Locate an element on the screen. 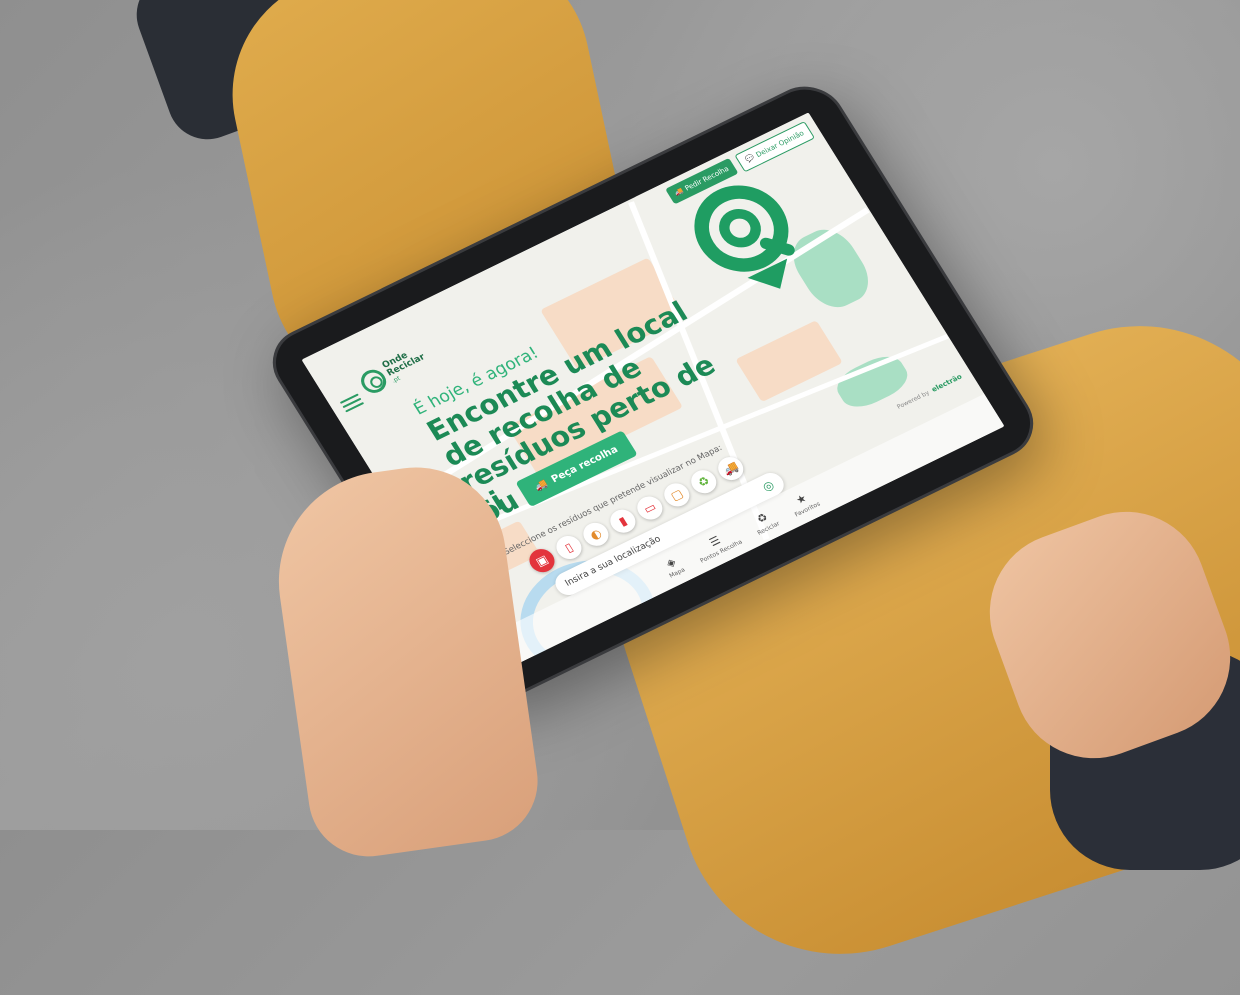  locate-icon: ◎ is located at coordinates (768, 486).